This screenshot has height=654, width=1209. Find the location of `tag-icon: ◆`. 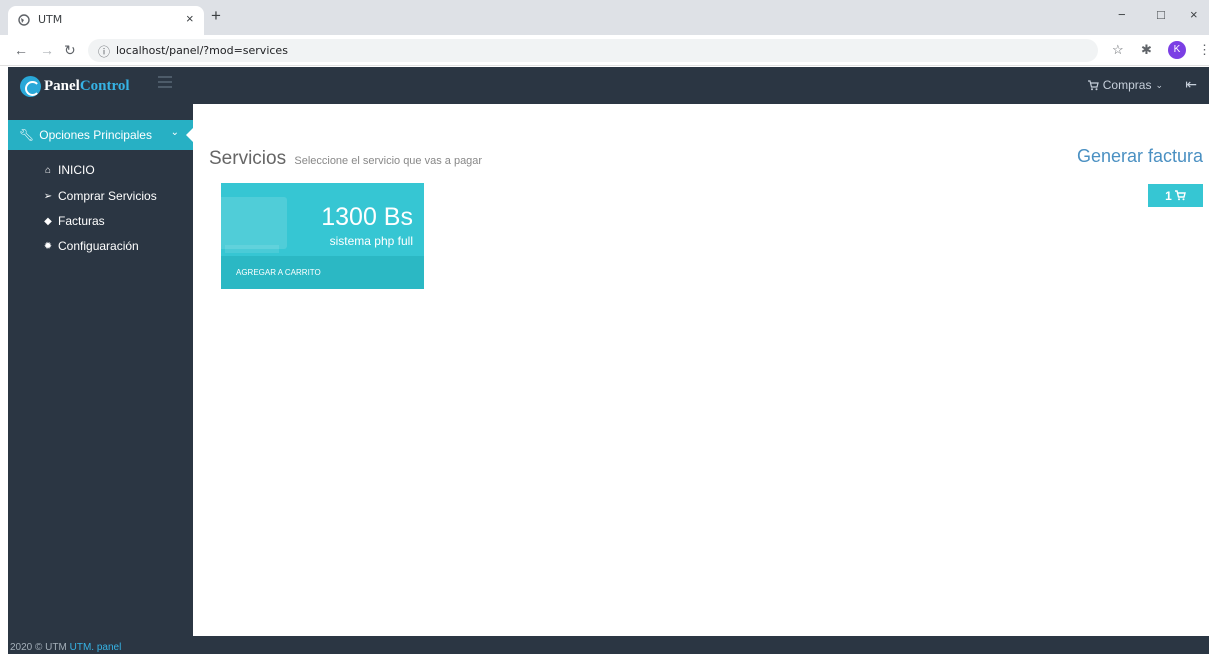

tag-icon: ◆ is located at coordinates (48, 221).